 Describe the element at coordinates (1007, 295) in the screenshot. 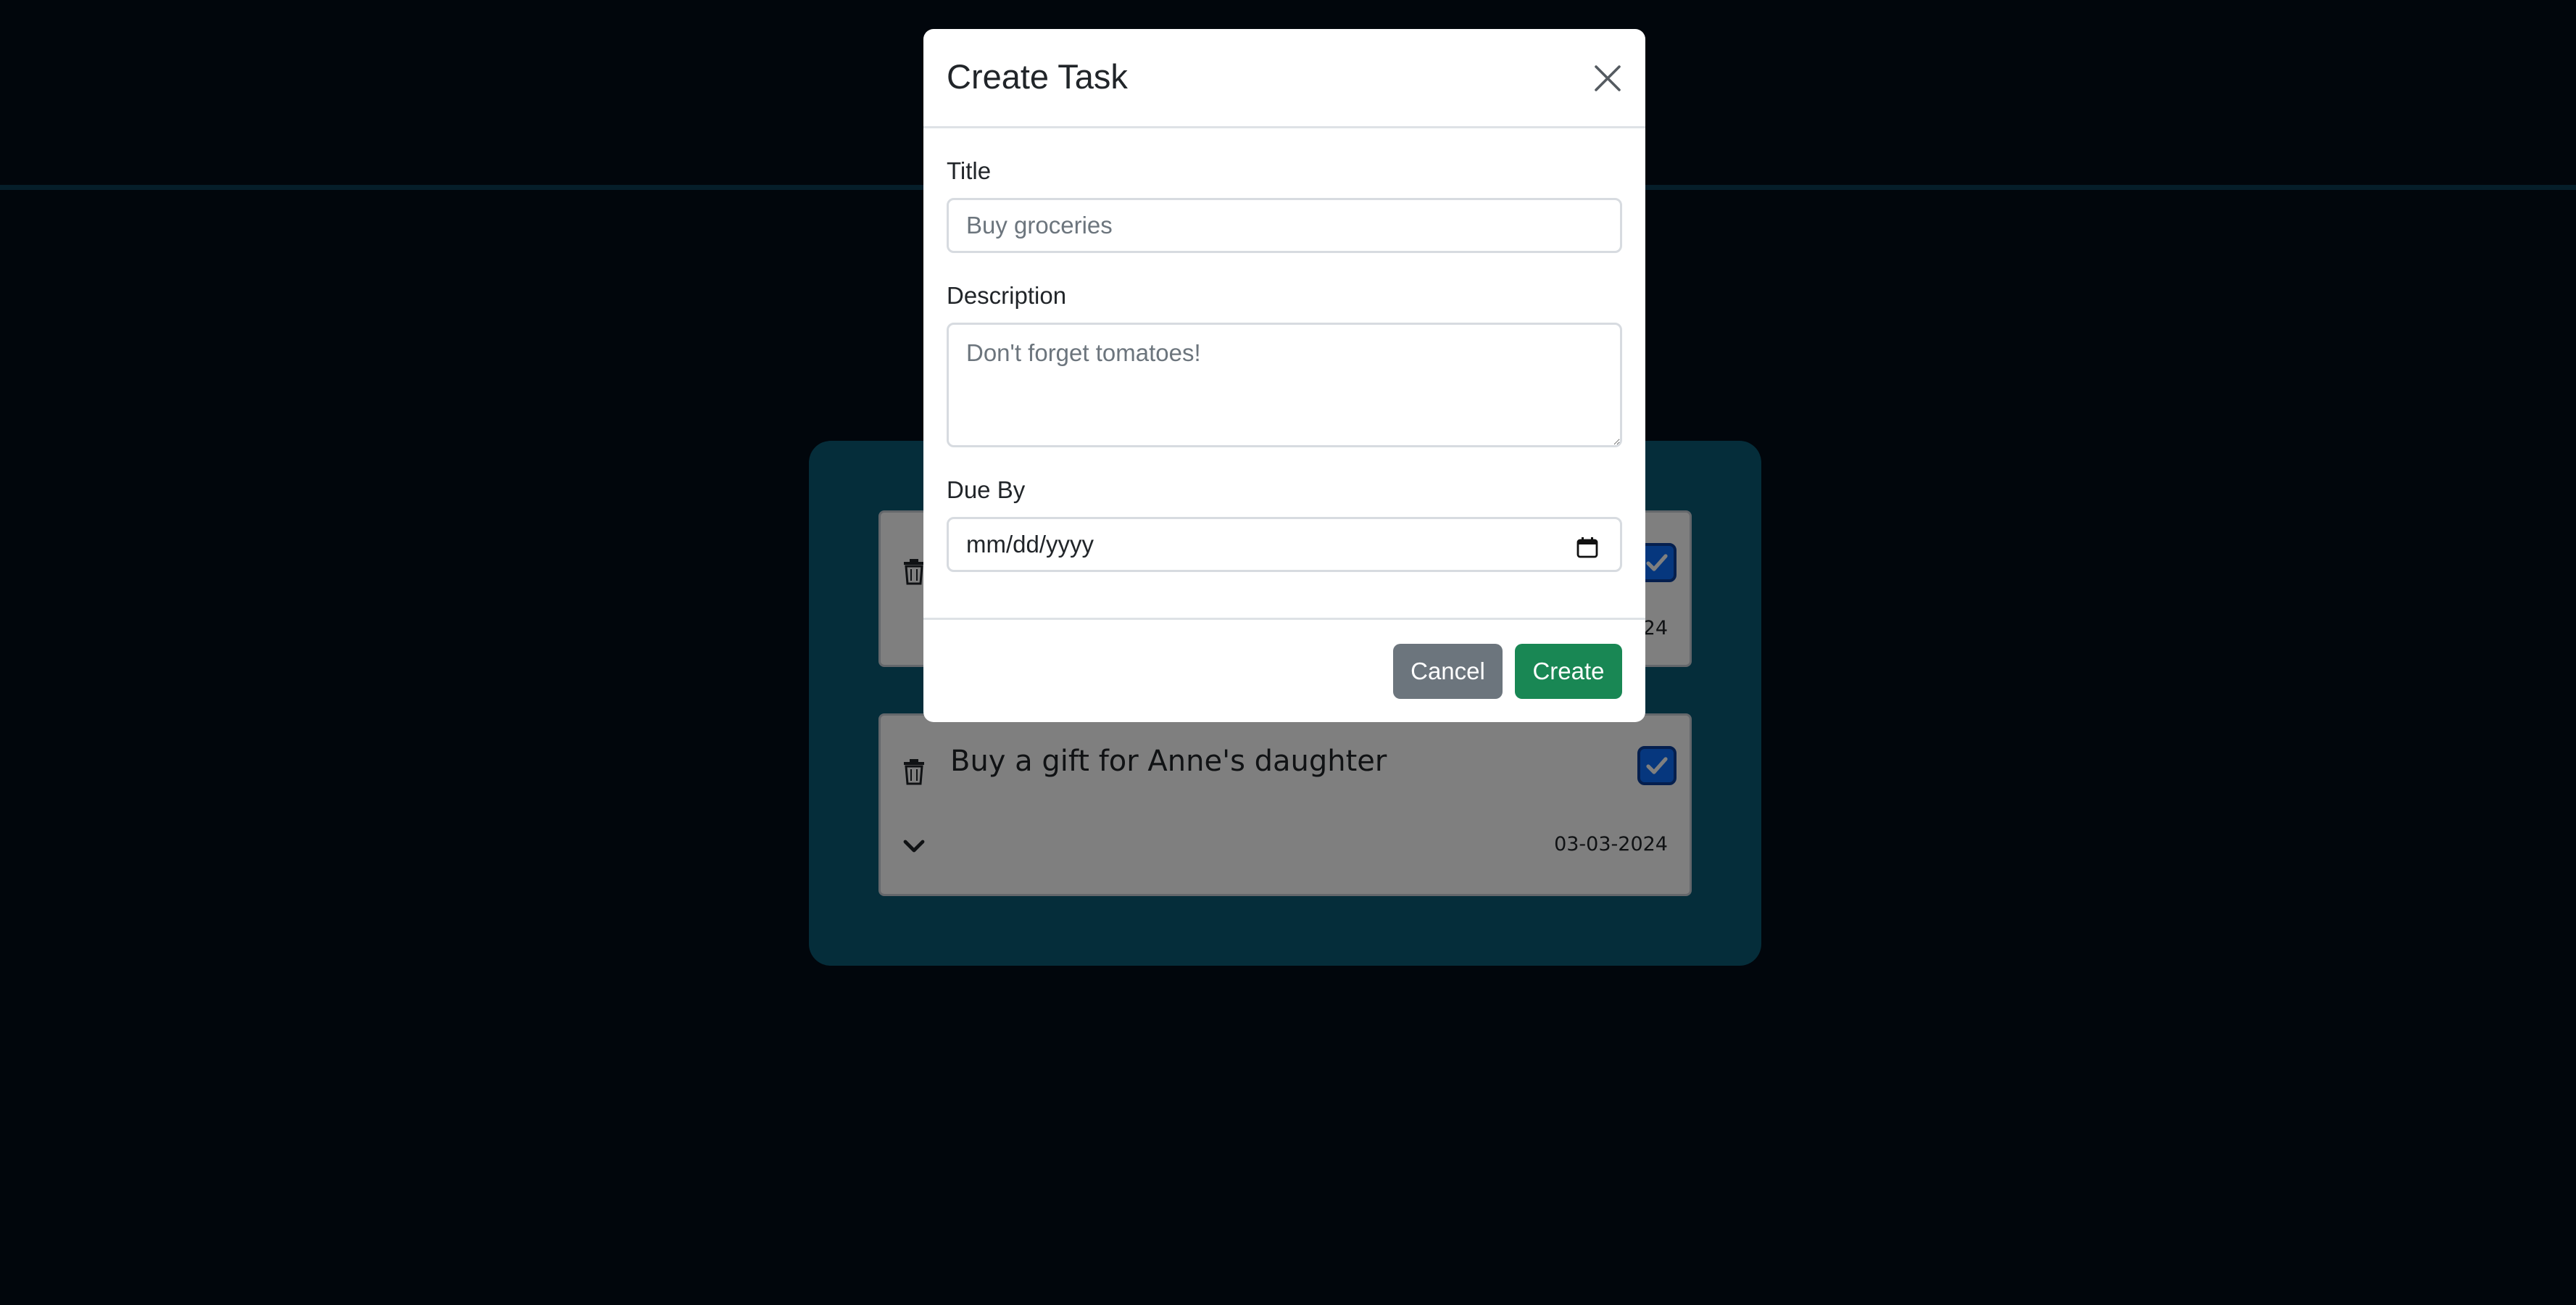

I see `description-label: Description` at that location.